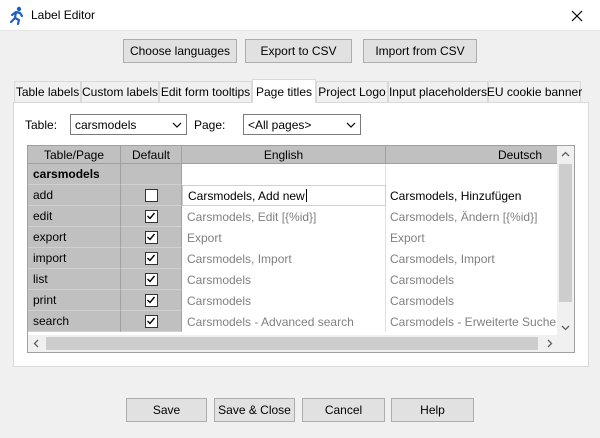  I want to click on window-title: Label Editor, so click(63, 15).